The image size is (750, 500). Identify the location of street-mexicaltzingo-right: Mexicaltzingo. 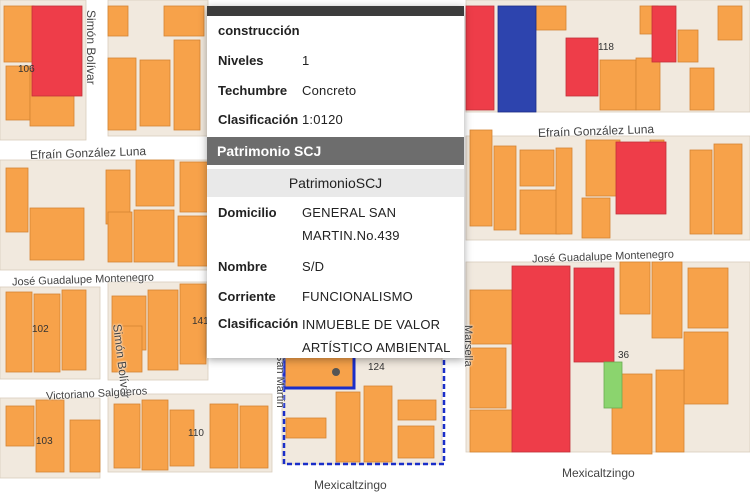
(598, 473).